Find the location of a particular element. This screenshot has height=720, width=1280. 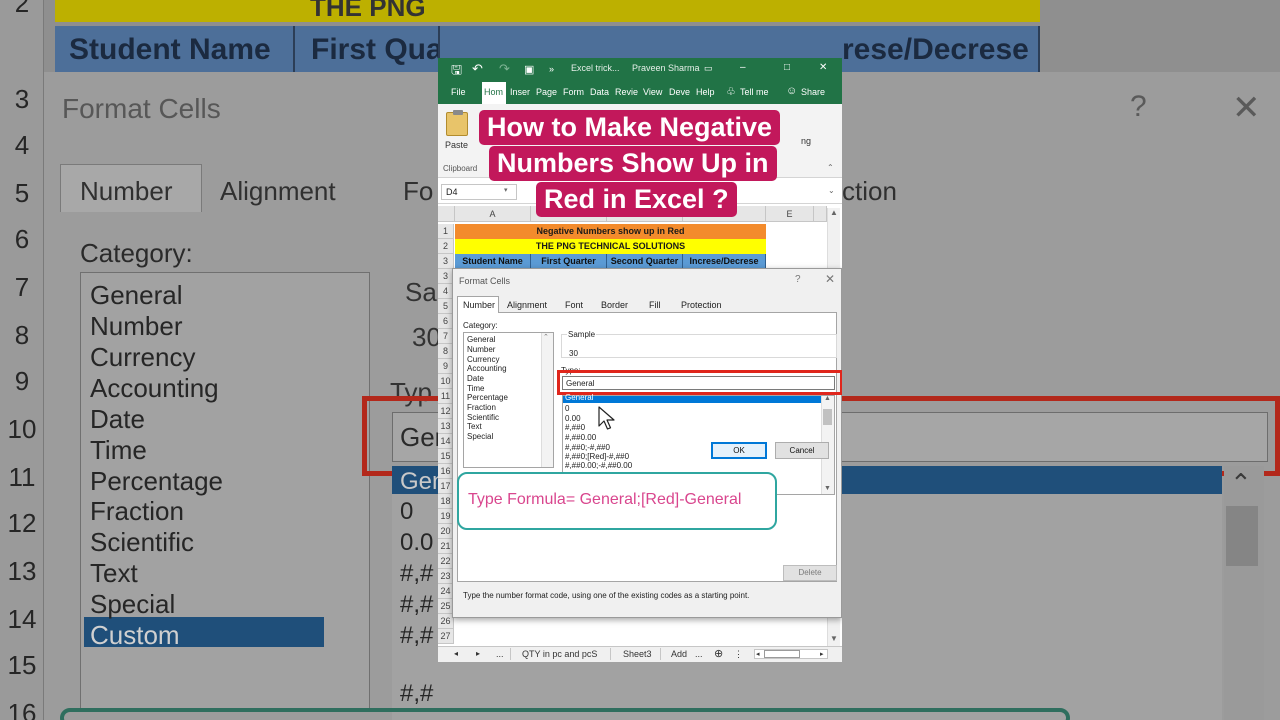

row-header: 2 is located at coordinates (446, 246).